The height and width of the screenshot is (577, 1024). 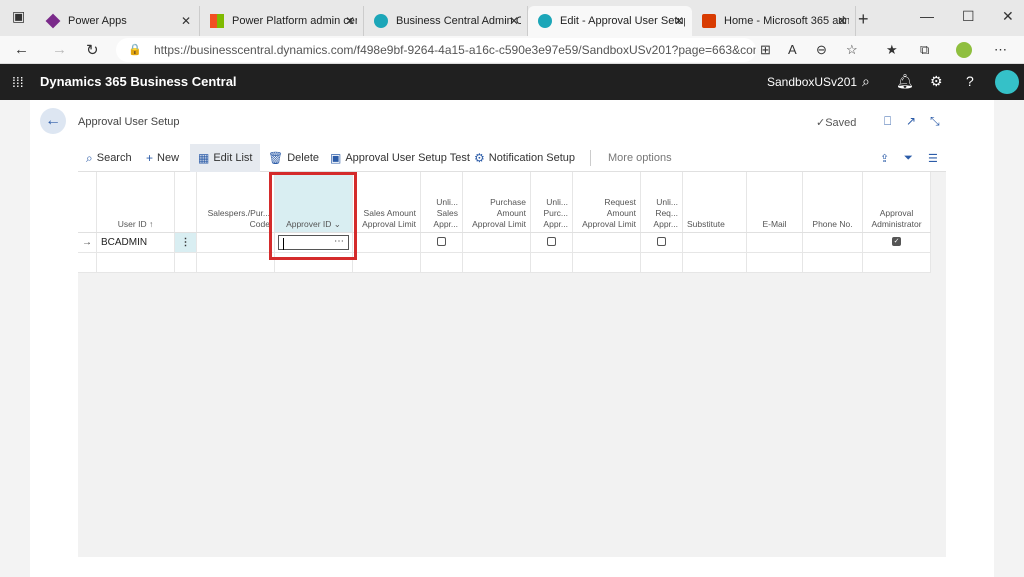 What do you see at coordinates (892, 50) in the screenshot?
I see `favorites-icon: ★` at bounding box center [892, 50].